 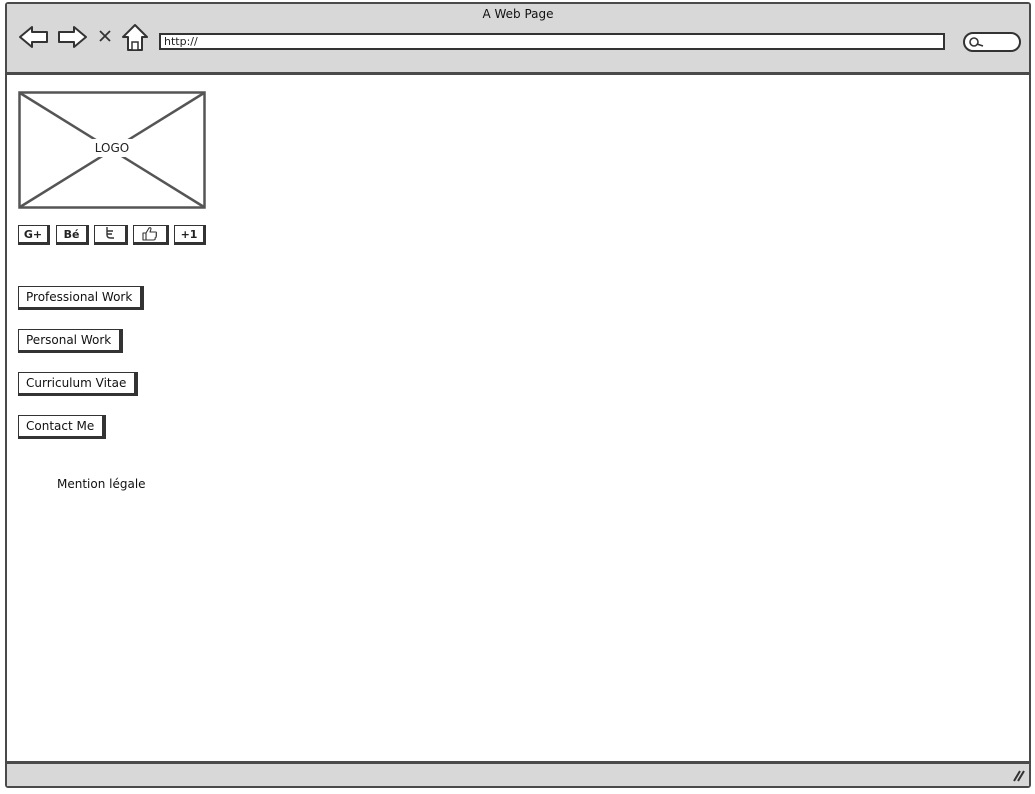 I want to click on window-title: A Web Page, so click(x=518, y=14).